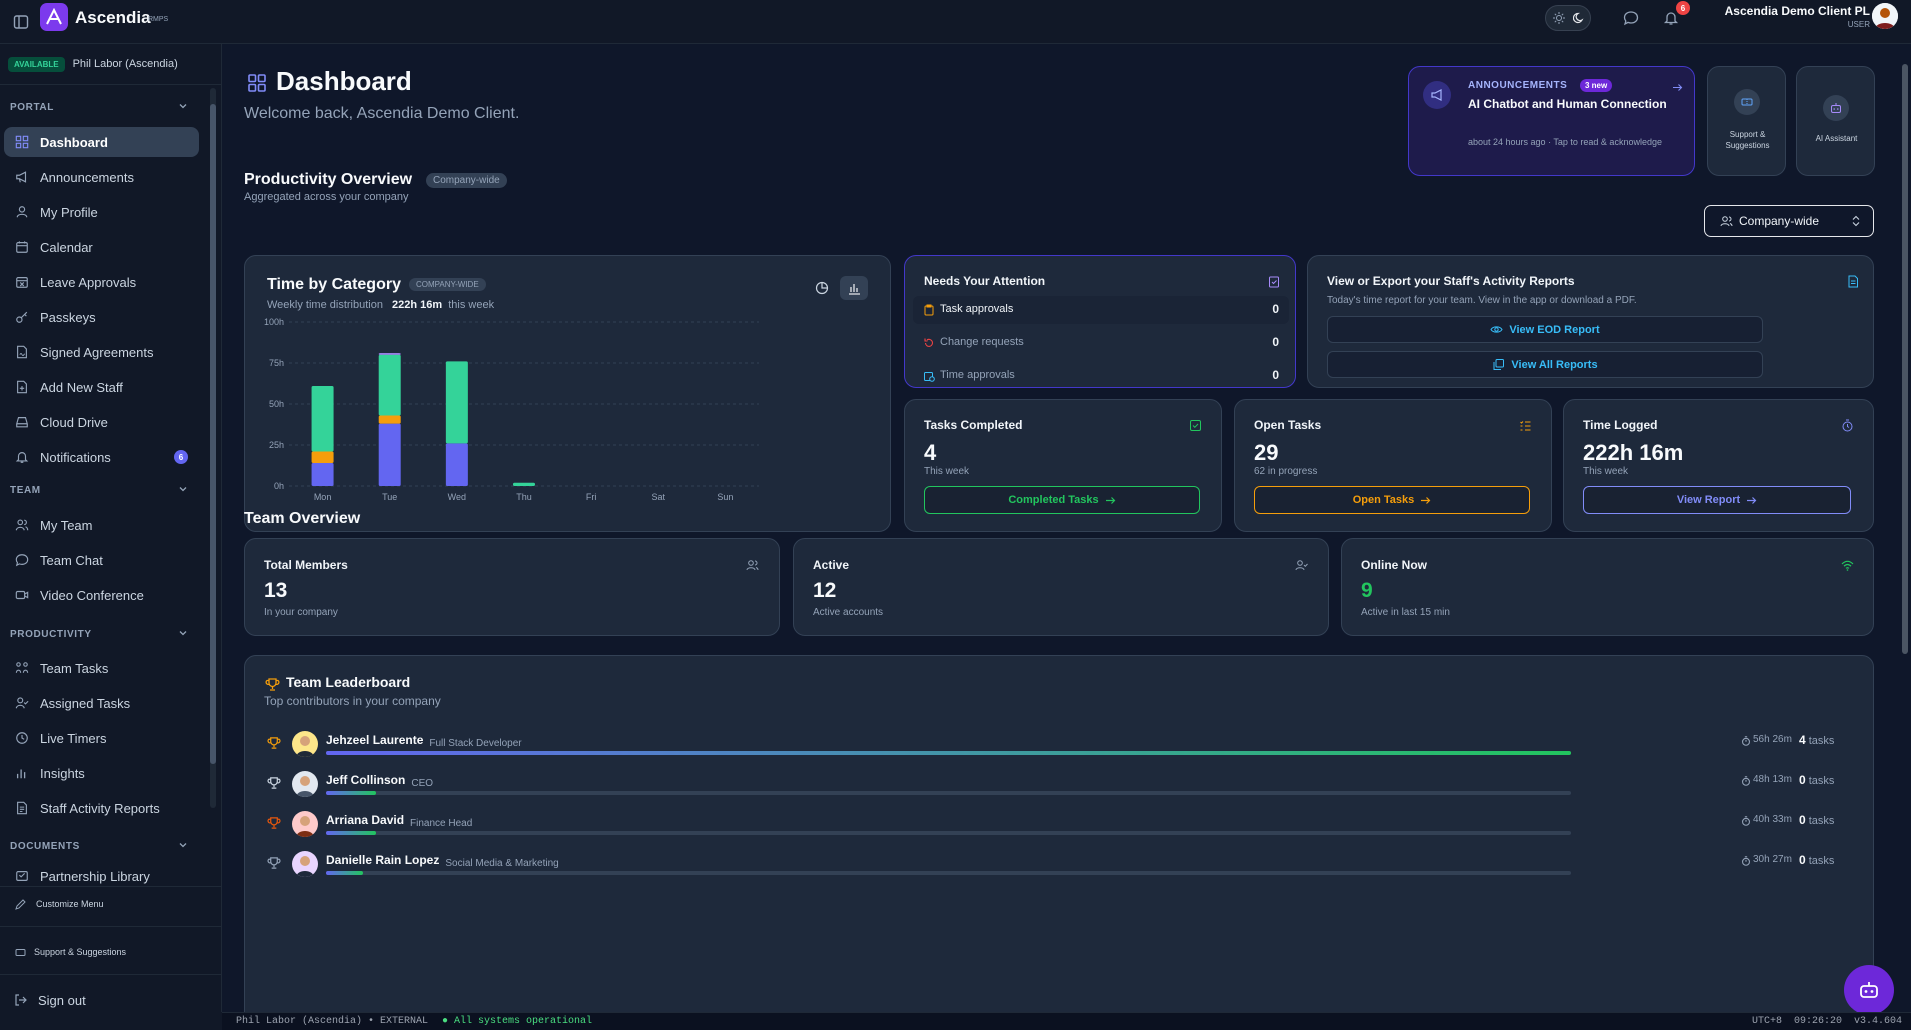  What do you see at coordinates (1788, 11) in the screenshot?
I see `user-name: Ascendia Demo Client PL` at bounding box center [1788, 11].